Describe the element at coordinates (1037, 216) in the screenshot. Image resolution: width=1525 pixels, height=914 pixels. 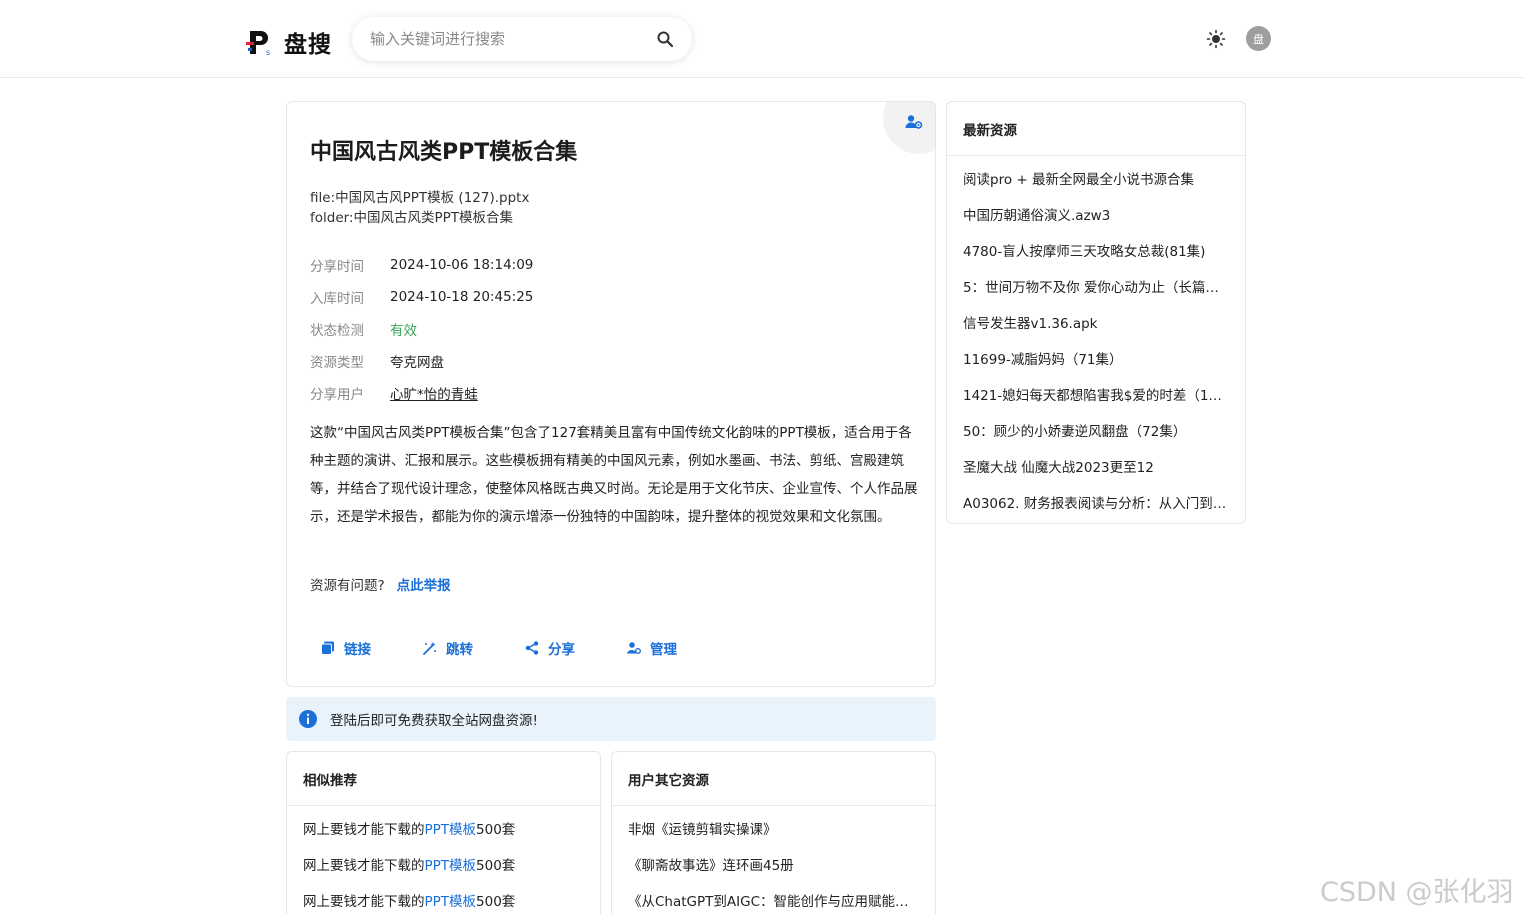
I see `list-item-text: 中国历朝通俗演义.azw3` at that location.